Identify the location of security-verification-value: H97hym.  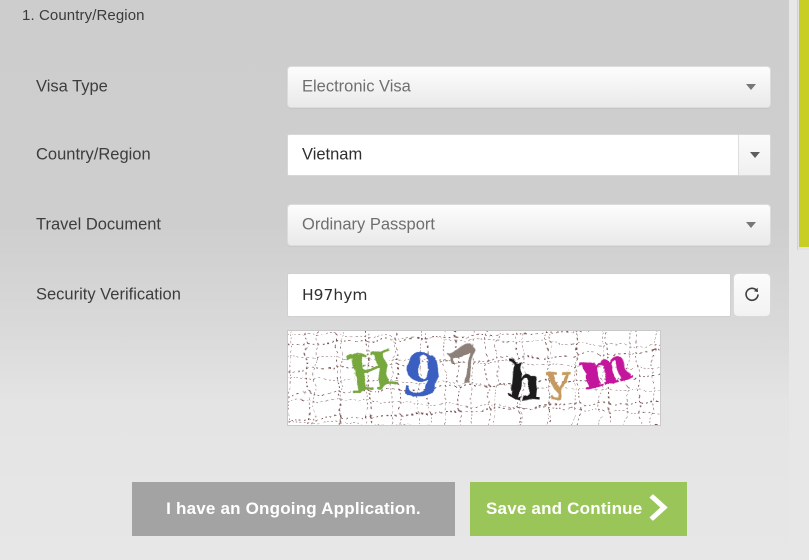
(335, 295).